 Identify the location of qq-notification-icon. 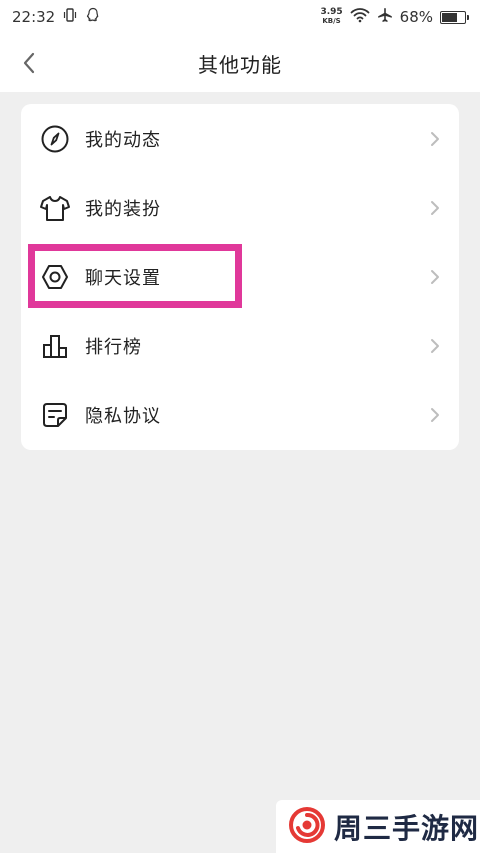
(93, 17).